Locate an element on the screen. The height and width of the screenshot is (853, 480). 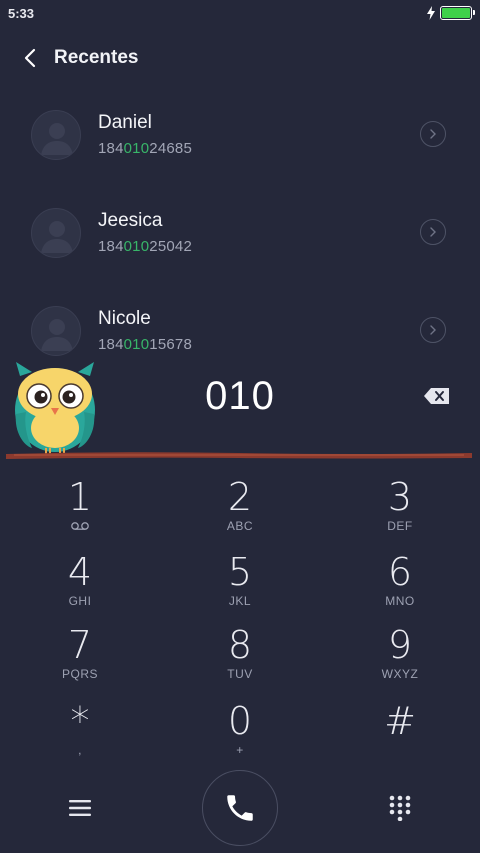
key-9: 9 WXYZ is located at coordinates (400, 660).